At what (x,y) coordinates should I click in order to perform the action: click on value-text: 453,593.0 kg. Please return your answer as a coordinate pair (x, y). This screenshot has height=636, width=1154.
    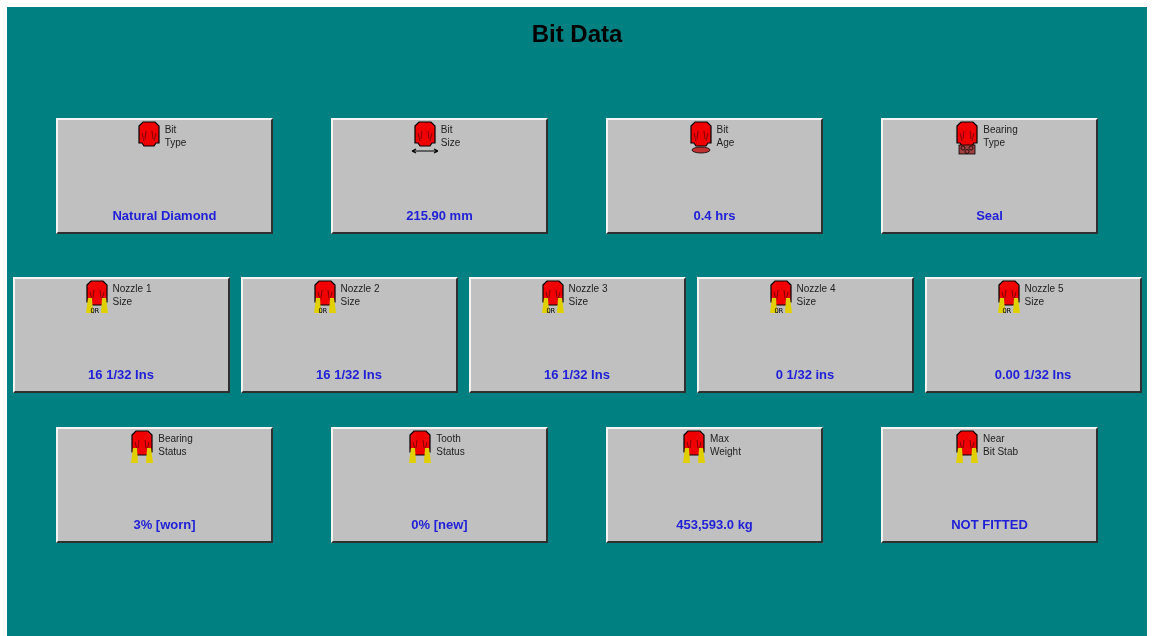
    Looking at the image, I should click on (714, 524).